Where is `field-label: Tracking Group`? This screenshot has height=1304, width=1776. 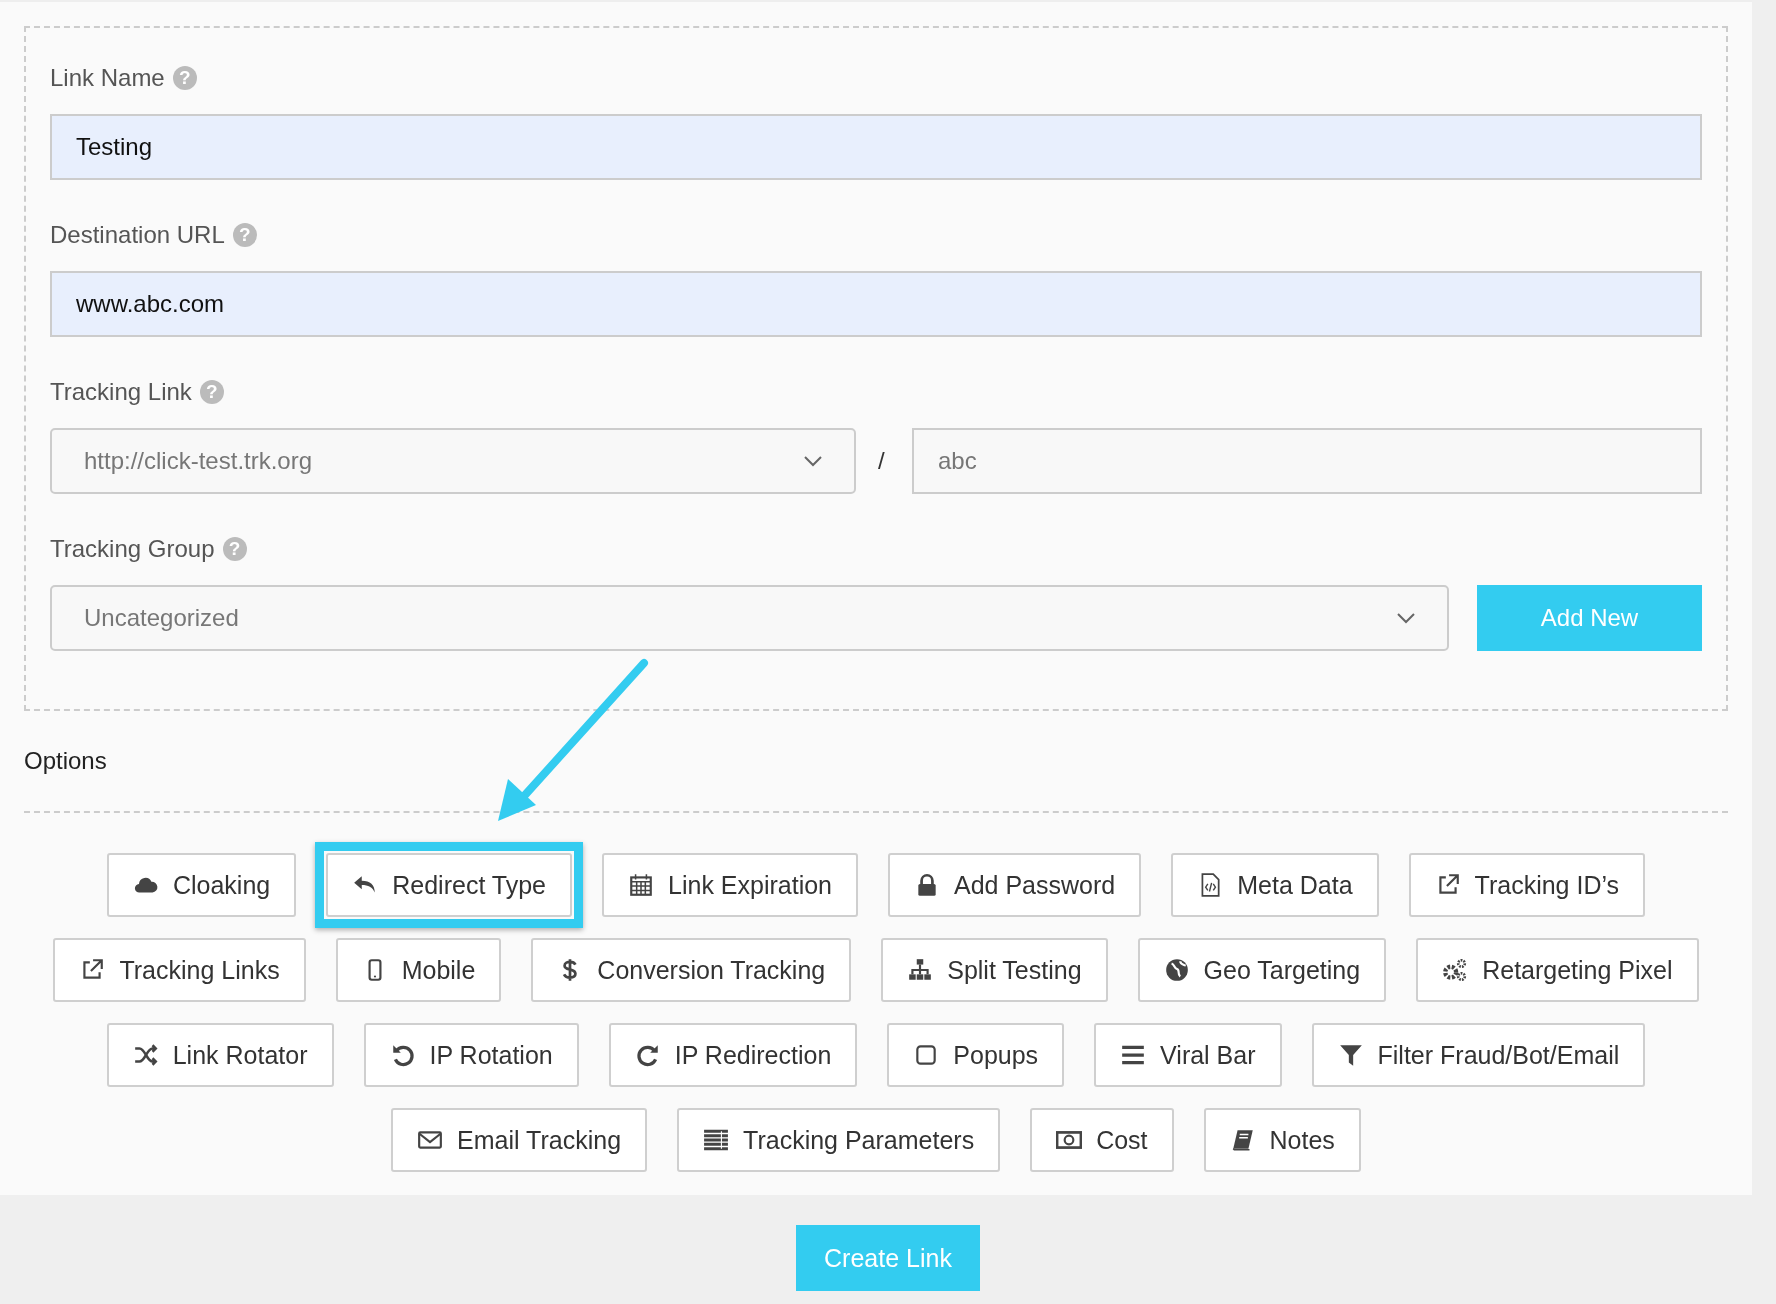
field-label: Tracking Group is located at coordinates (132, 549).